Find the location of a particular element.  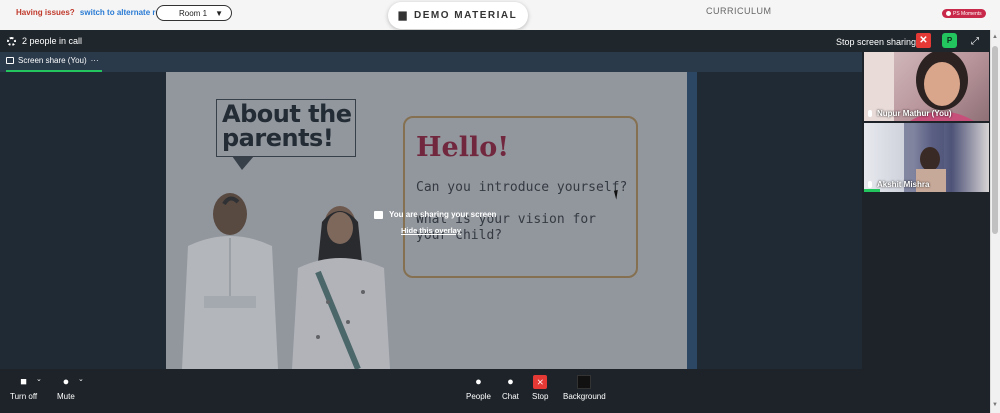

people-label: People is located at coordinates (478, 396).